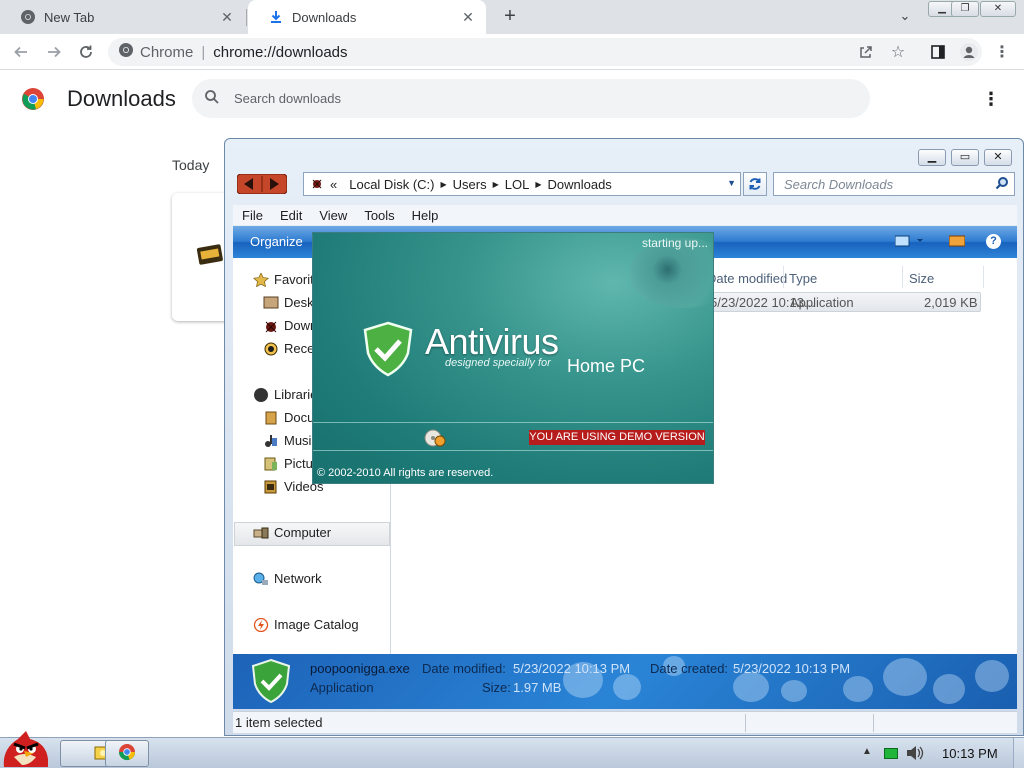 This screenshot has height=768, width=1024. Describe the element at coordinates (898, 52) in the screenshot. I see `bookmark-star-icon: ☆` at that location.